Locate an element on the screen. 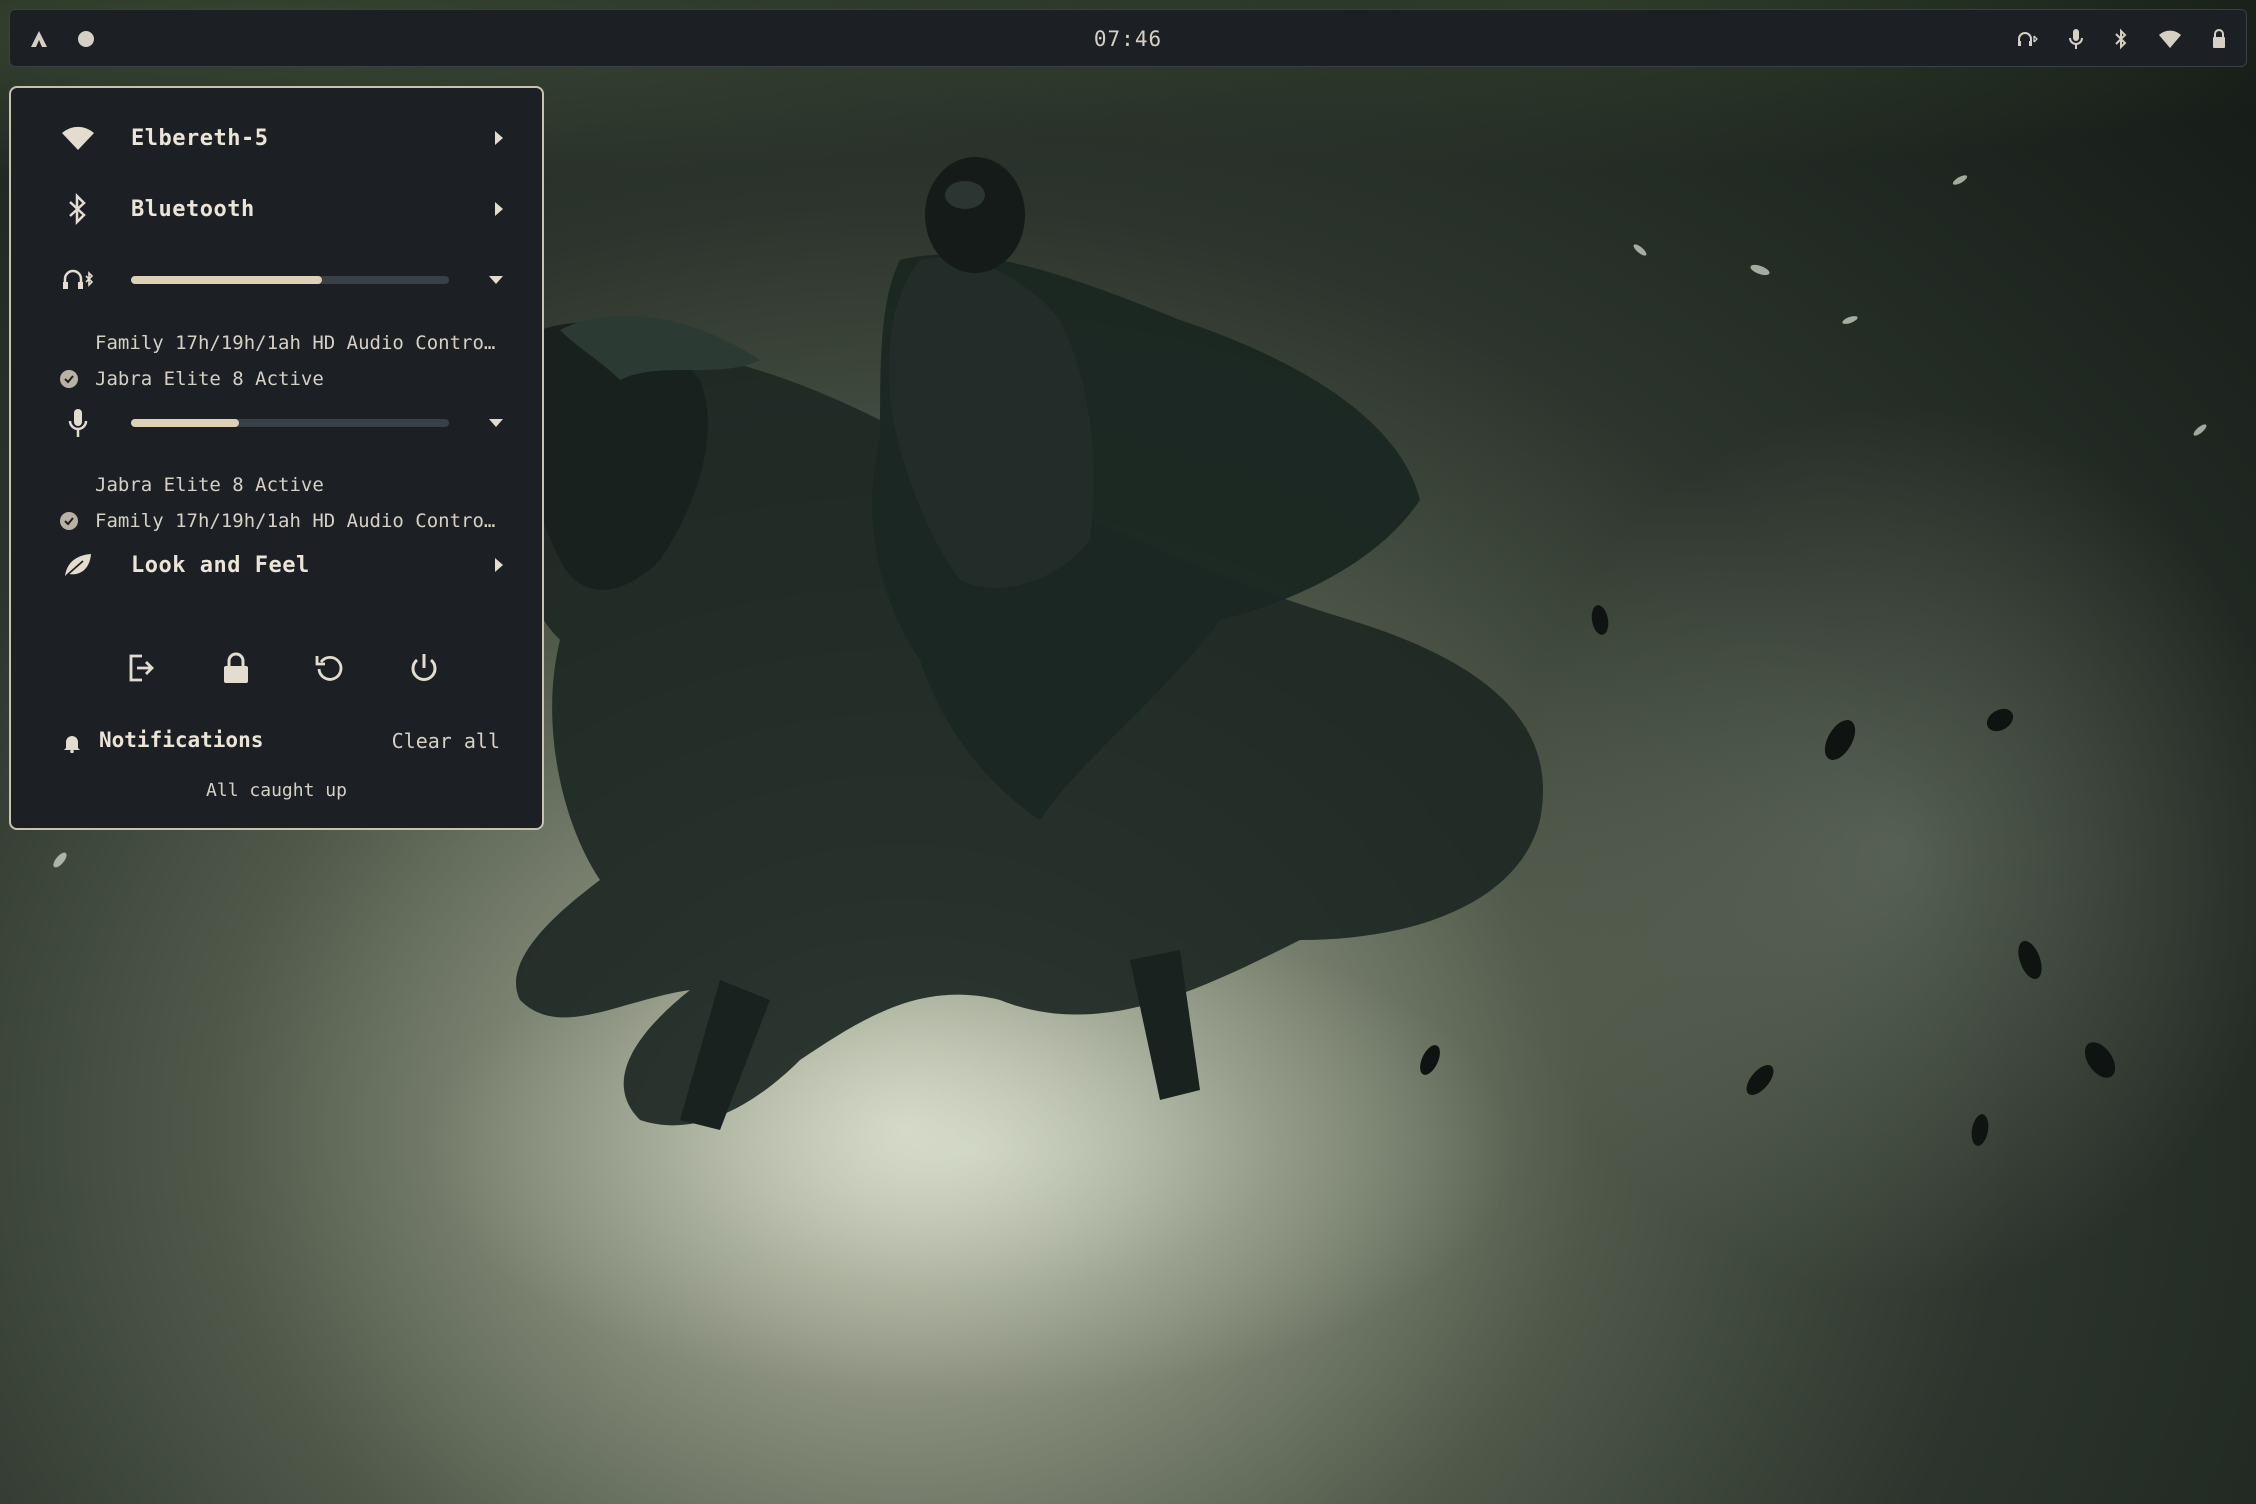 This screenshot has width=2256, height=1504. look-and-feel-row: Look and Feel is located at coordinates (276, 565).